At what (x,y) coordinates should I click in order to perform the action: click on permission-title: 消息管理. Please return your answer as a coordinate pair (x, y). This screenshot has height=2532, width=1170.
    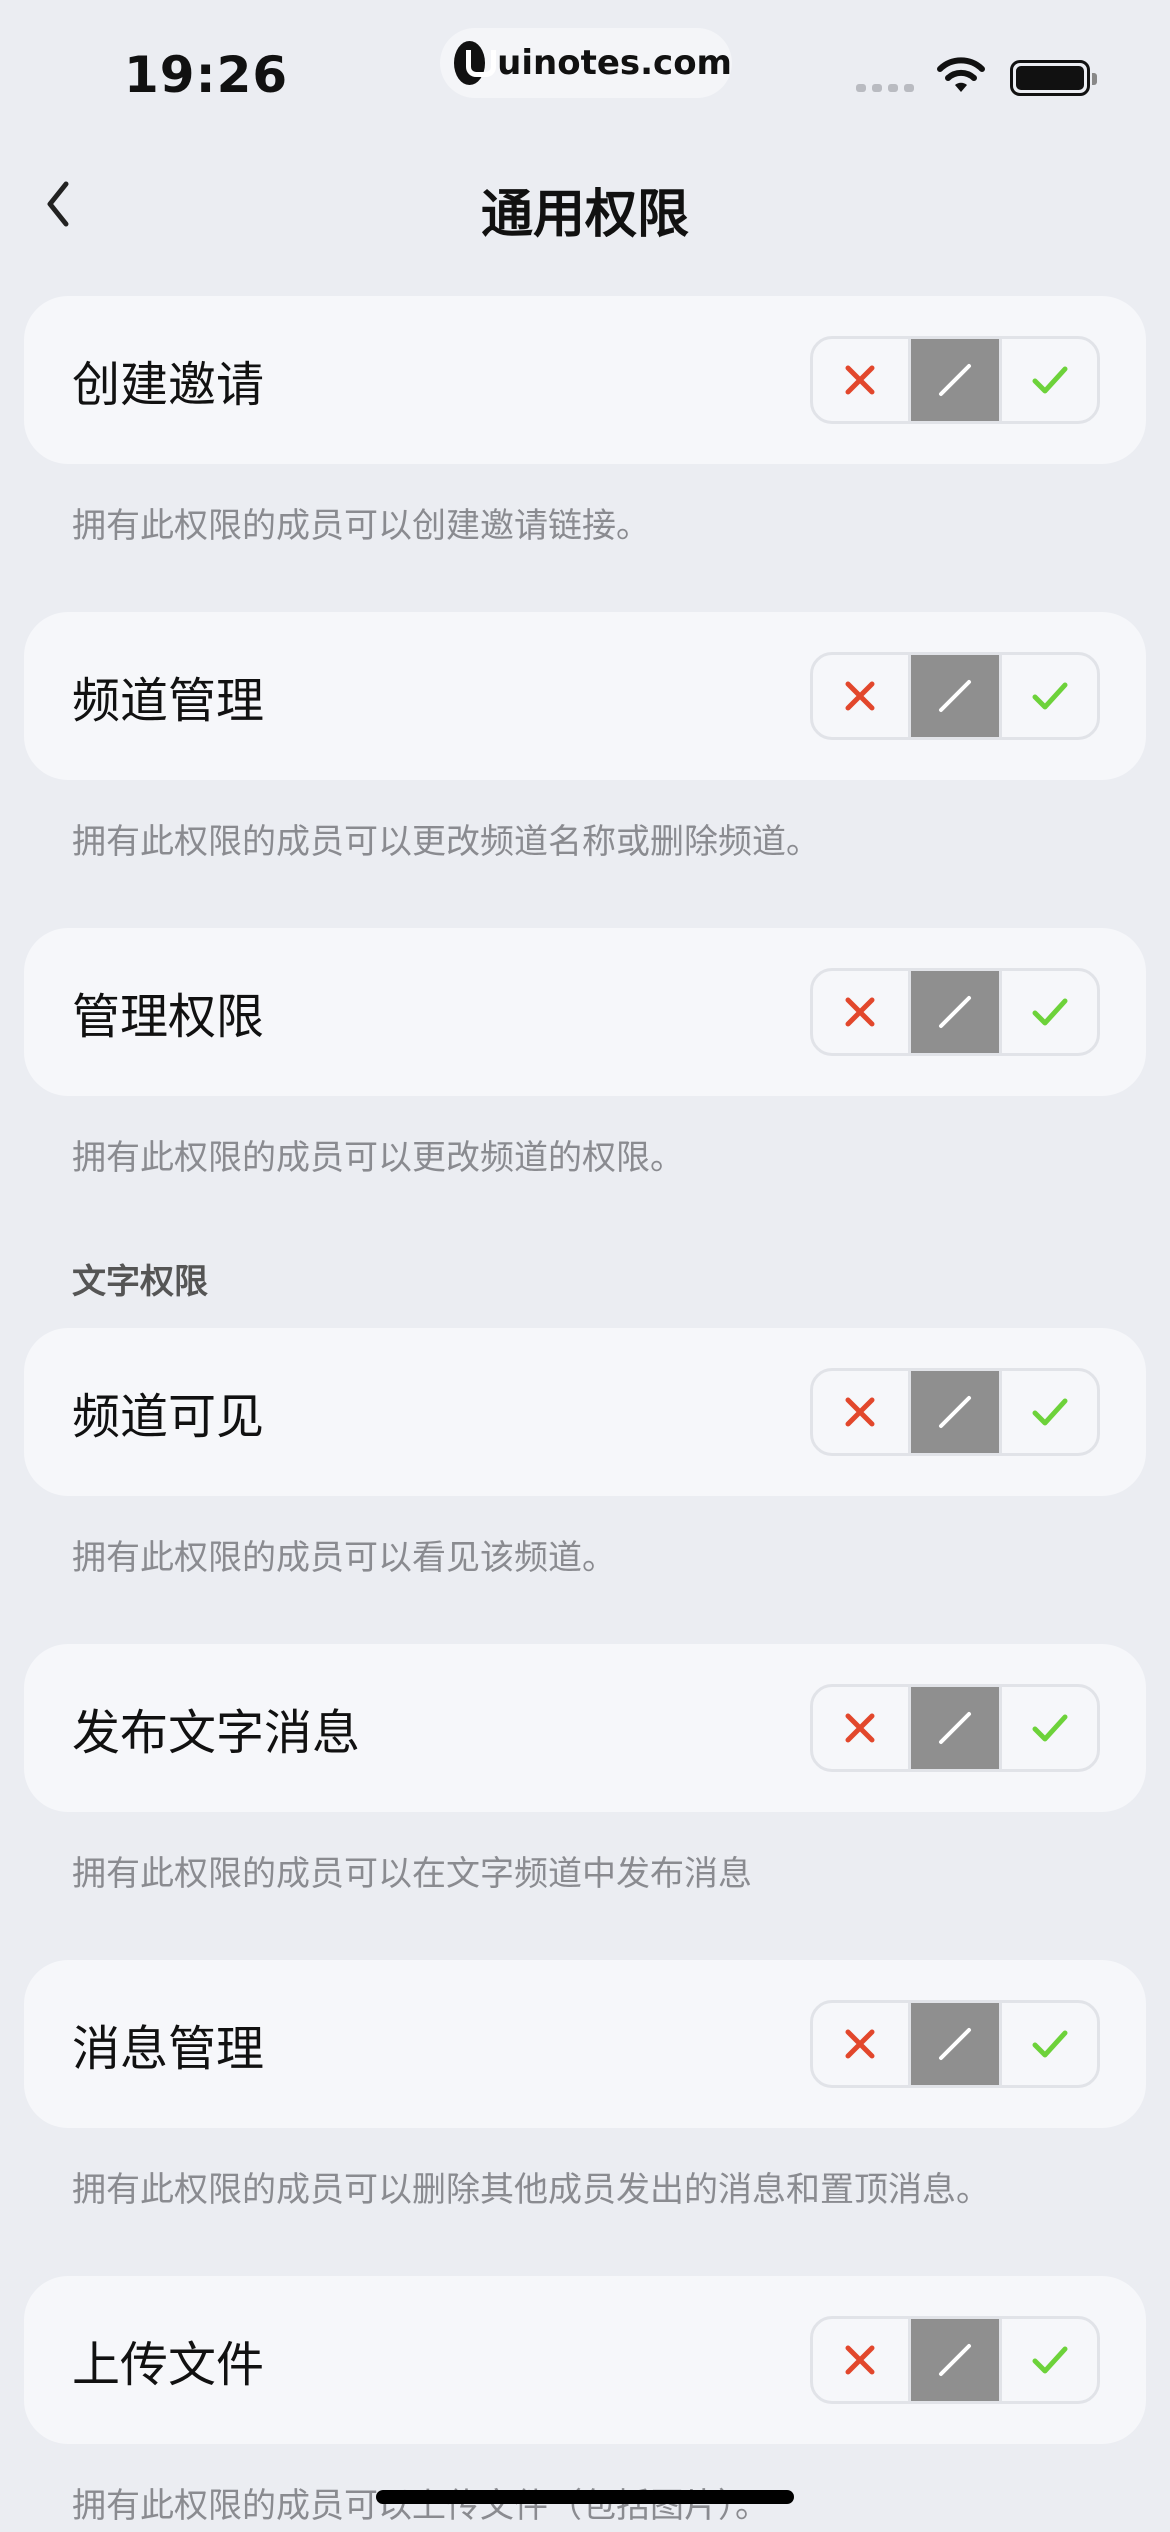
    Looking at the image, I should click on (168, 2049).